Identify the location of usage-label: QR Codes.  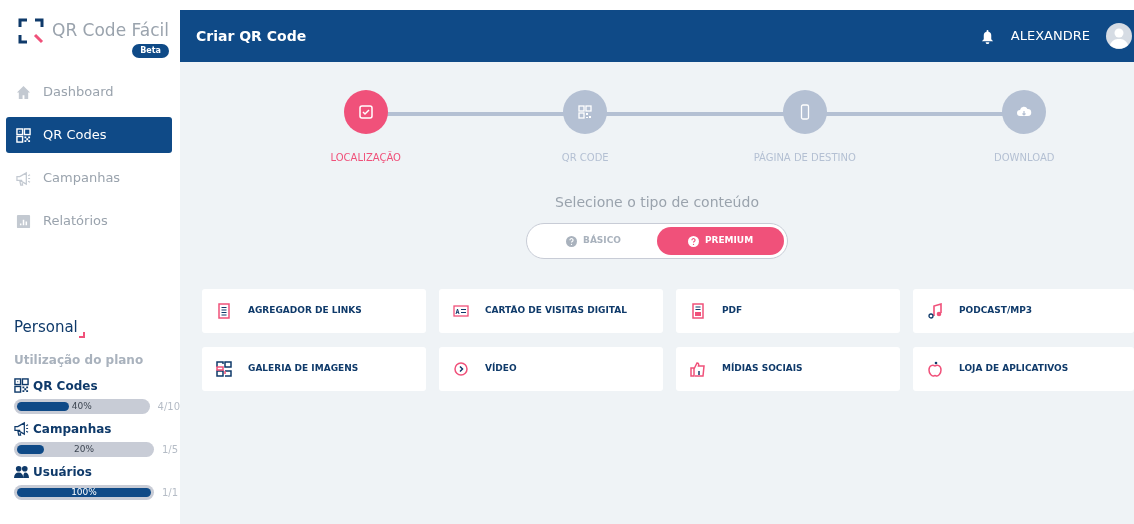
(65, 386).